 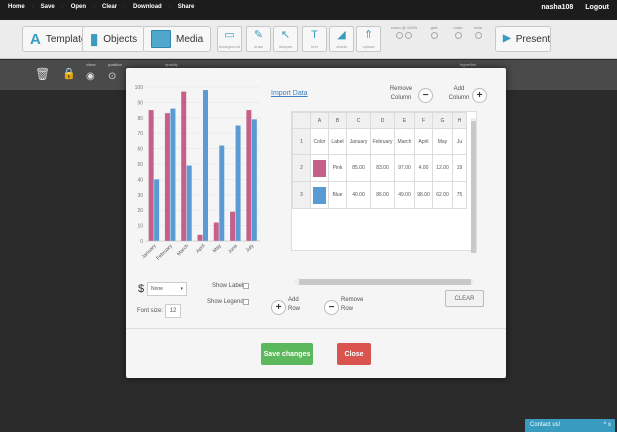 I want to click on undo-control: undo, so click(x=458, y=32).